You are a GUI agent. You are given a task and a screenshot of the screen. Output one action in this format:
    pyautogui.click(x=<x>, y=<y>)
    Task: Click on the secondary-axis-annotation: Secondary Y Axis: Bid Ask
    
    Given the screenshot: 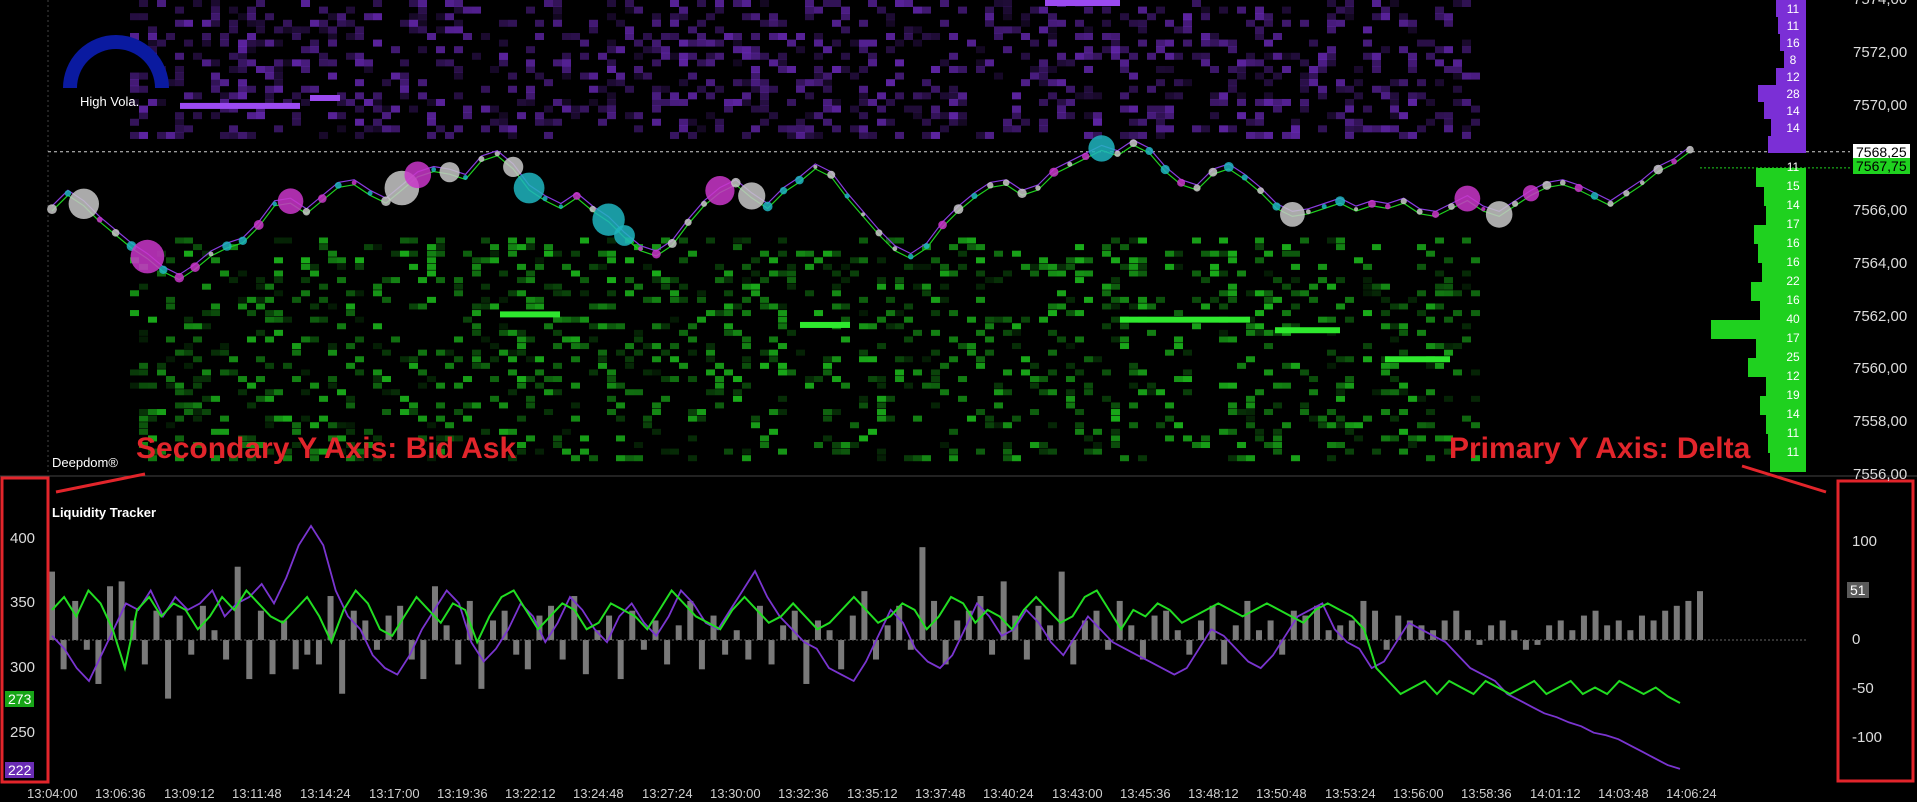 What is the action you would take?
    pyautogui.click(x=326, y=448)
    